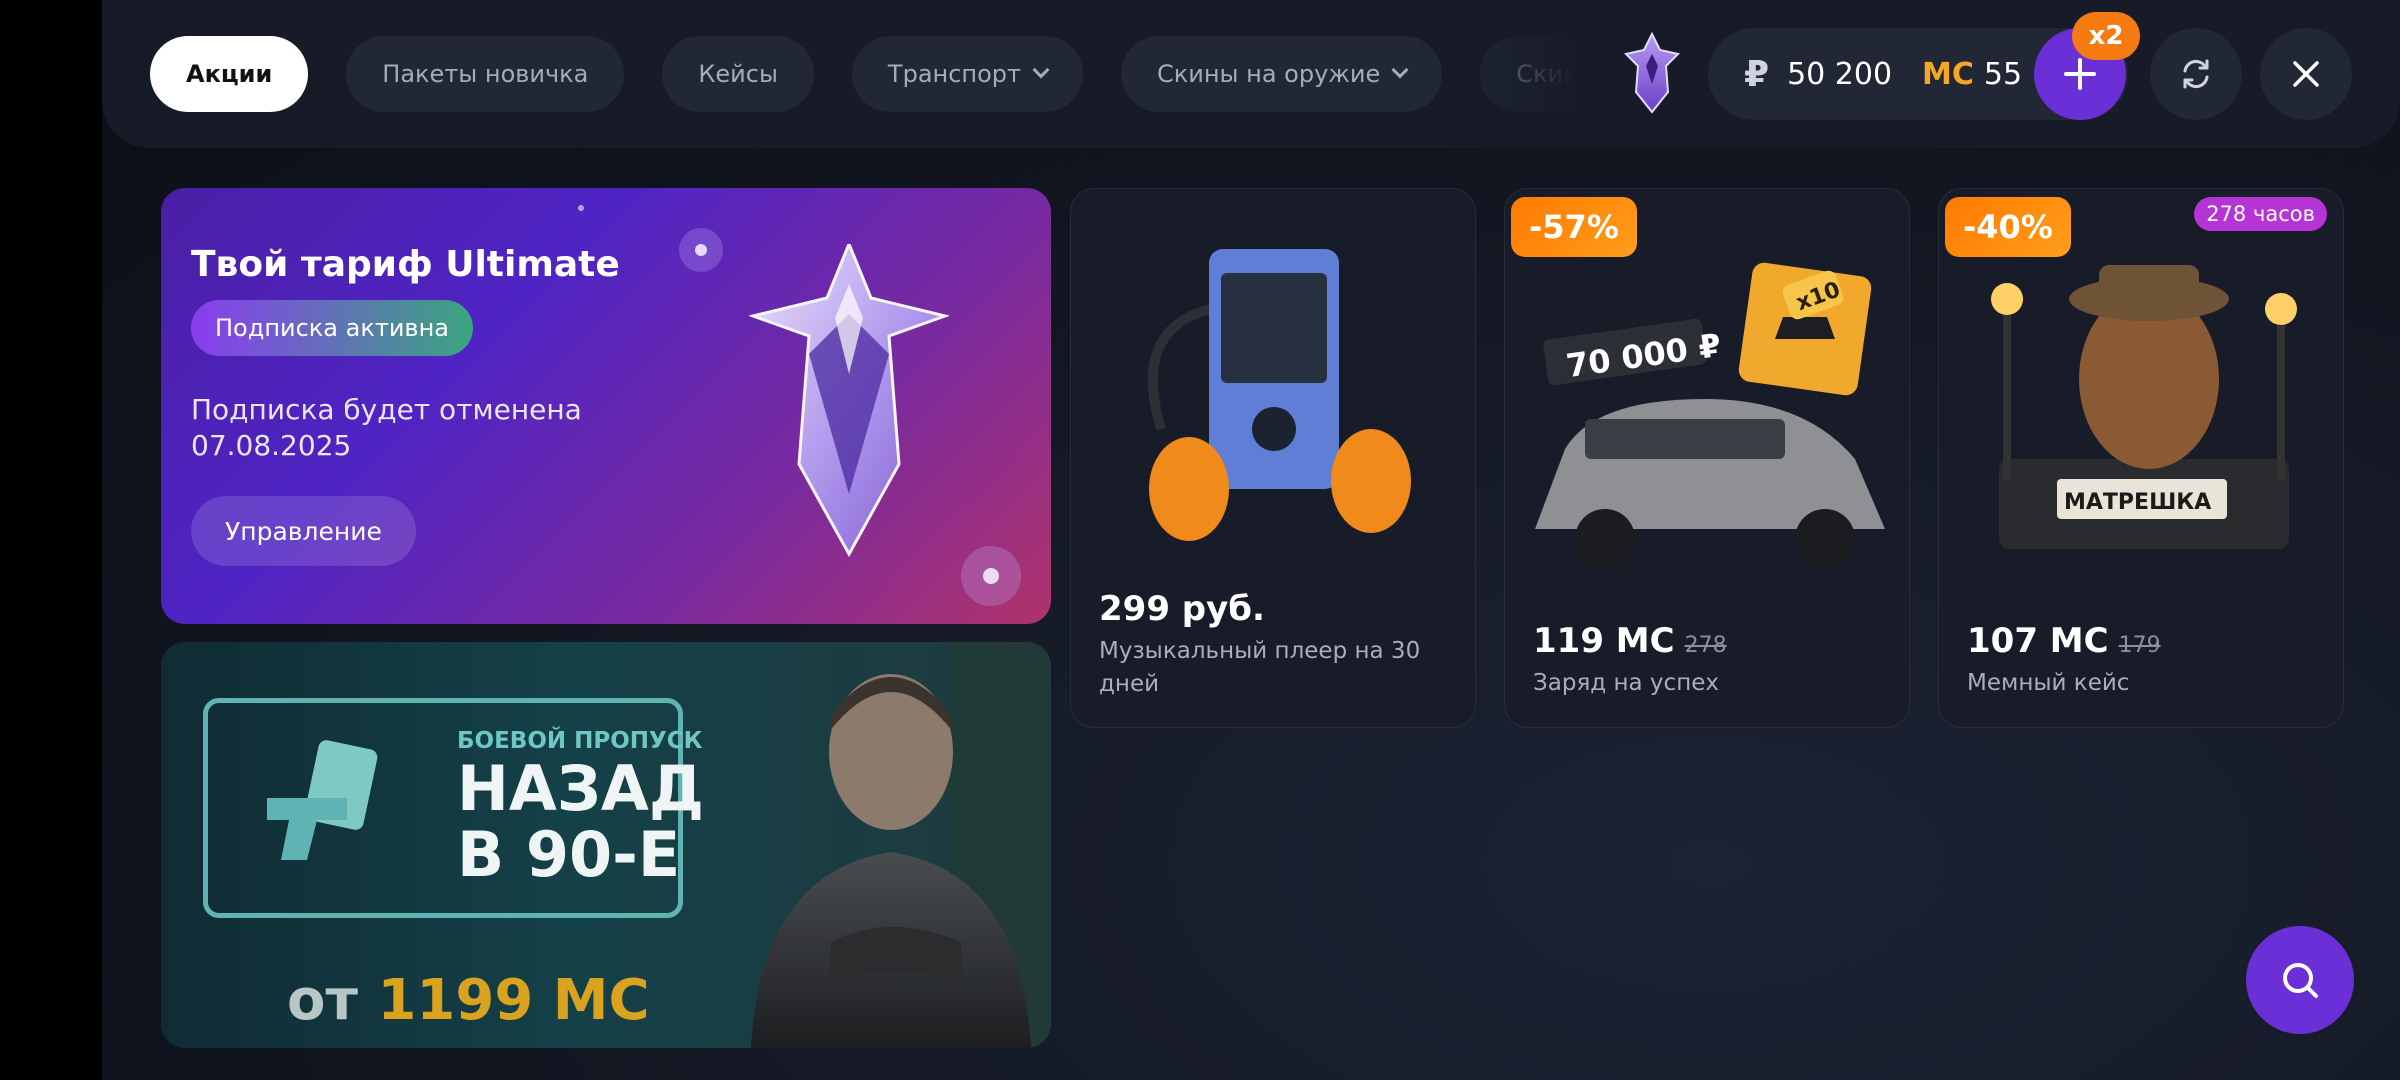  What do you see at coordinates (322, 1000) in the screenshot?
I see `price-prefix: от` at bounding box center [322, 1000].